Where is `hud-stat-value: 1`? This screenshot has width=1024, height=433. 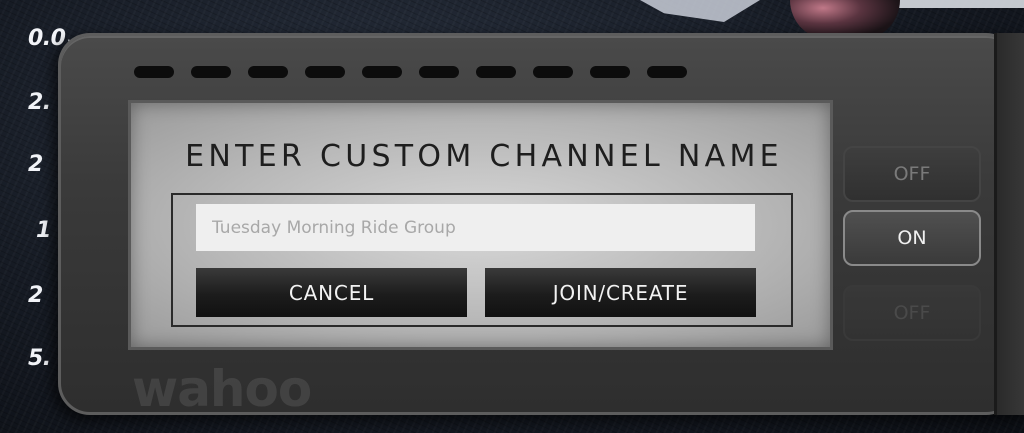 hud-stat-value: 1 is located at coordinates (43, 230).